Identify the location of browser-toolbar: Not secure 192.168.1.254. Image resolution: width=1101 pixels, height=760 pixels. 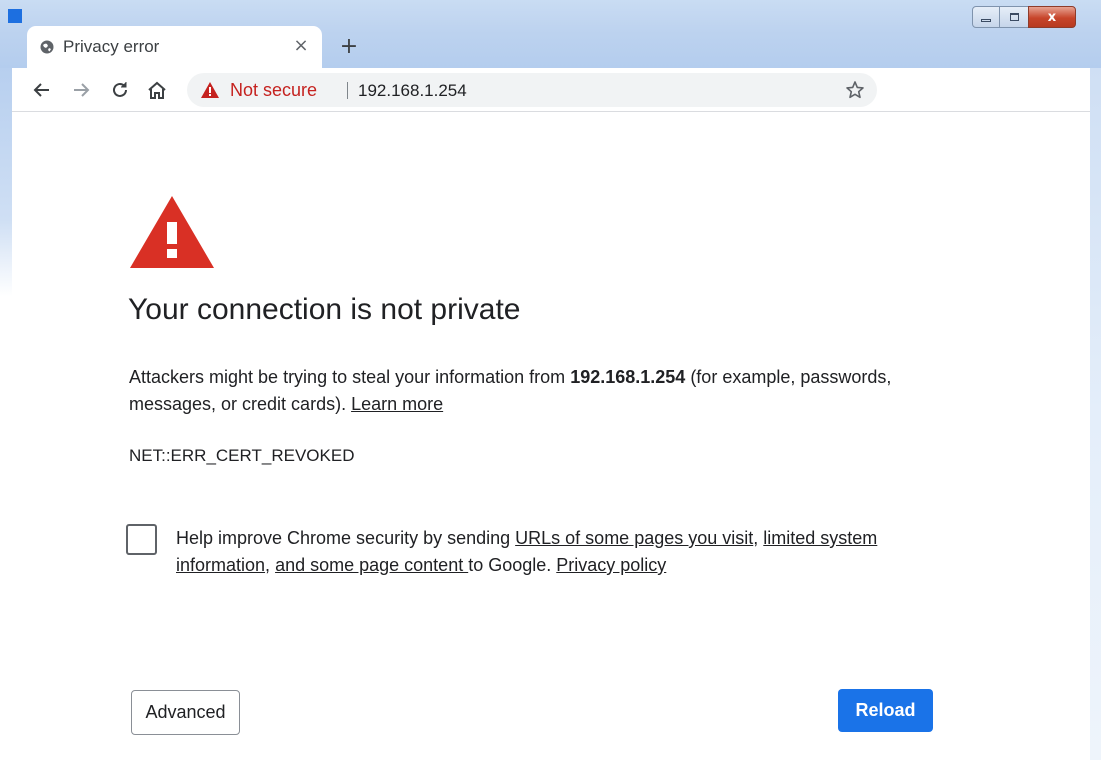
(551, 90).